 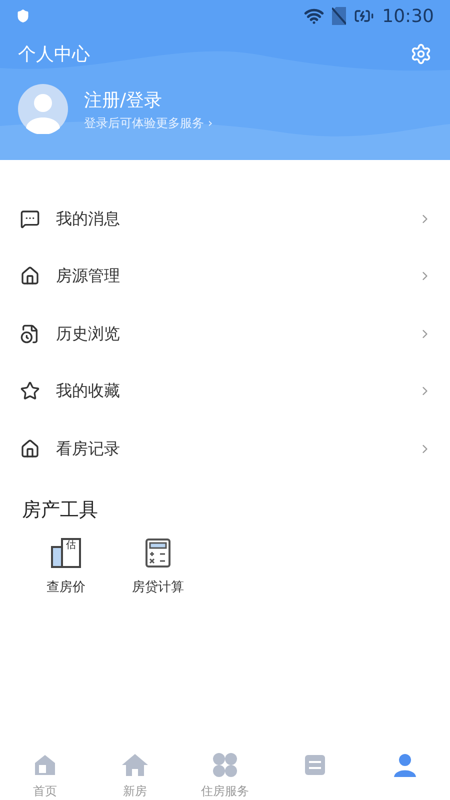 I want to click on nav-label: 住房服务, so click(x=225, y=791).